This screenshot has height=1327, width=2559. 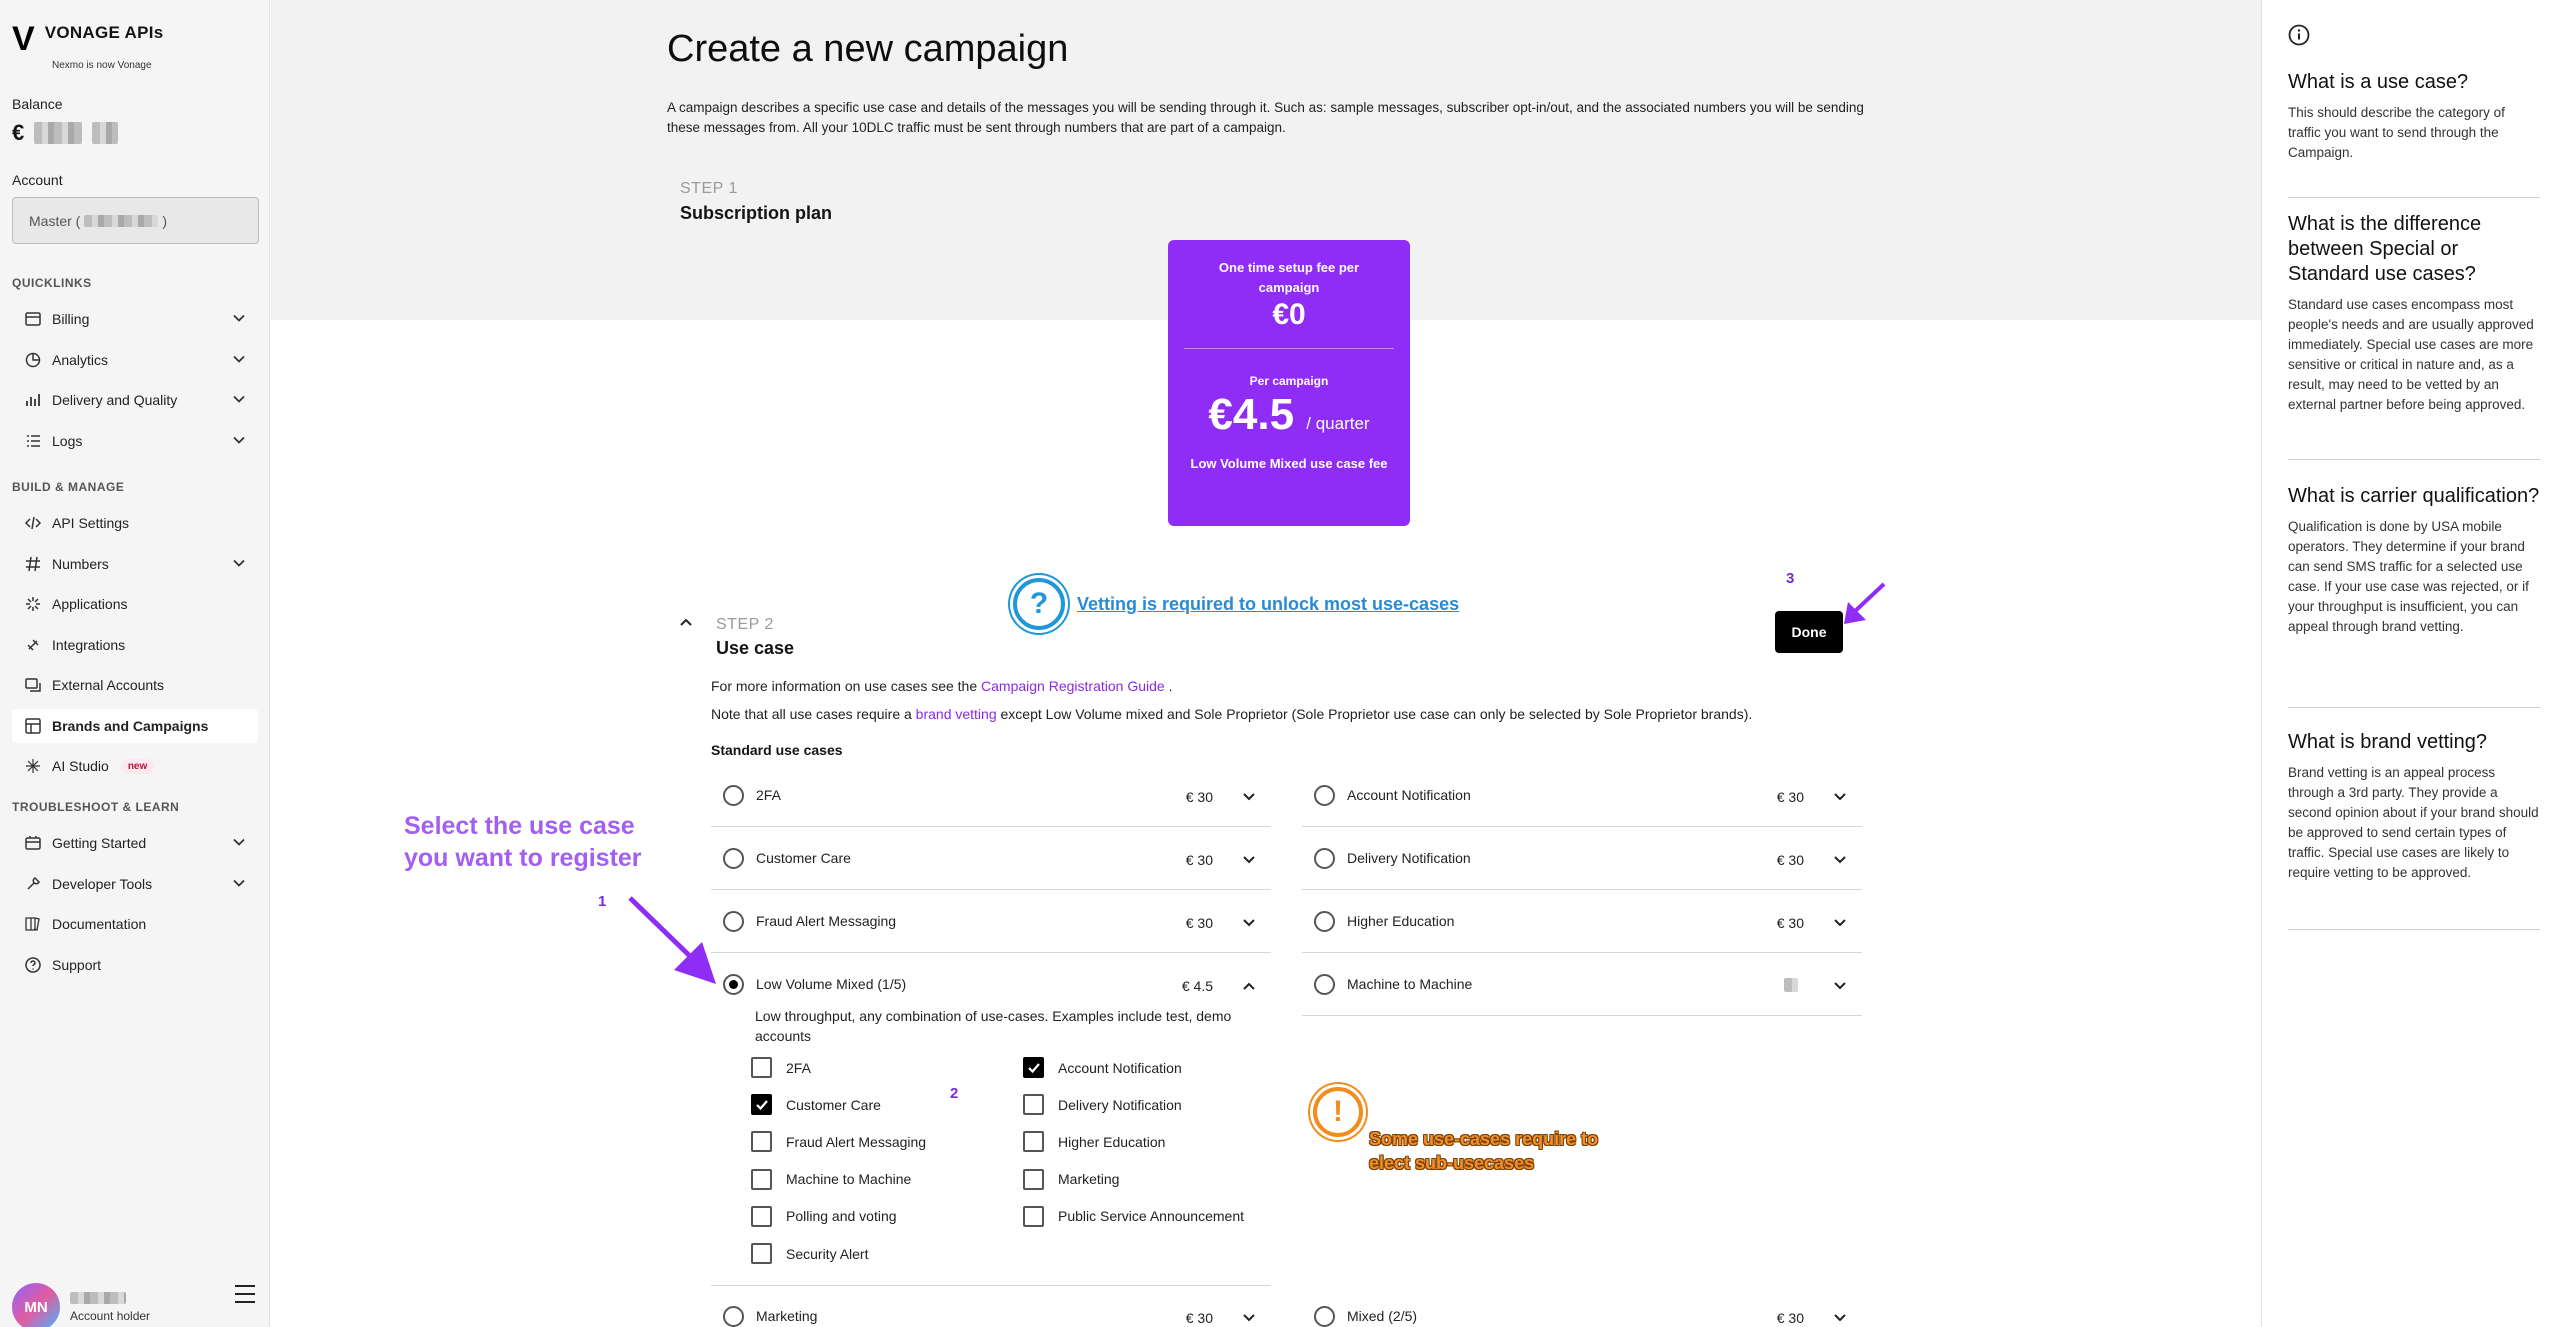 I want to click on done-button: Done, so click(x=1809, y=632).